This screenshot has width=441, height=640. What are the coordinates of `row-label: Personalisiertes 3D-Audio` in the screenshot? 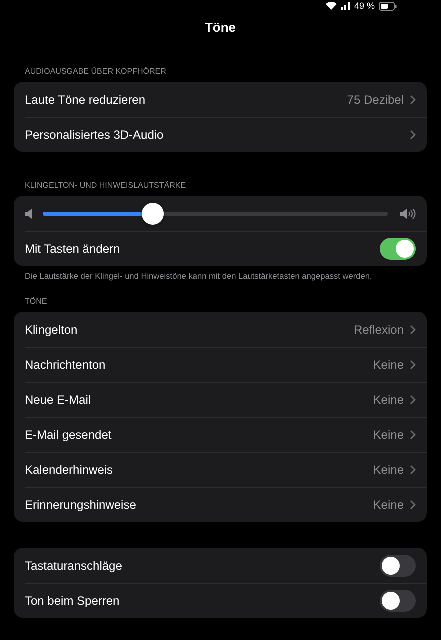 It's located at (94, 135).